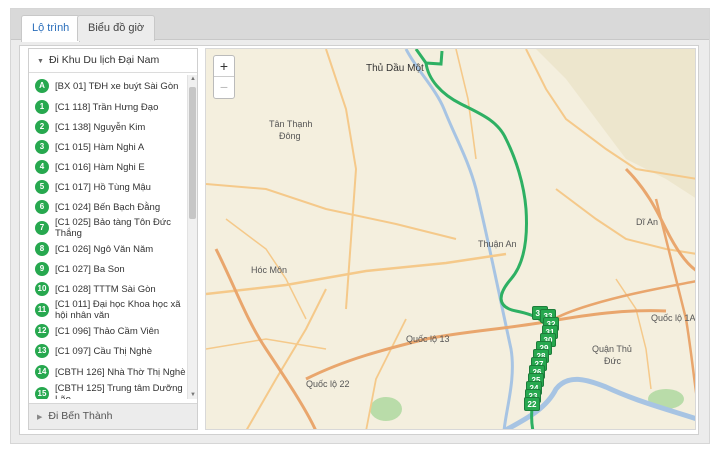 The height and width of the screenshot is (451, 720). What do you see at coordinates (42, 207) in the screenshot?
I see `stop-number-badge: 6` at bounding box center [42, 207].